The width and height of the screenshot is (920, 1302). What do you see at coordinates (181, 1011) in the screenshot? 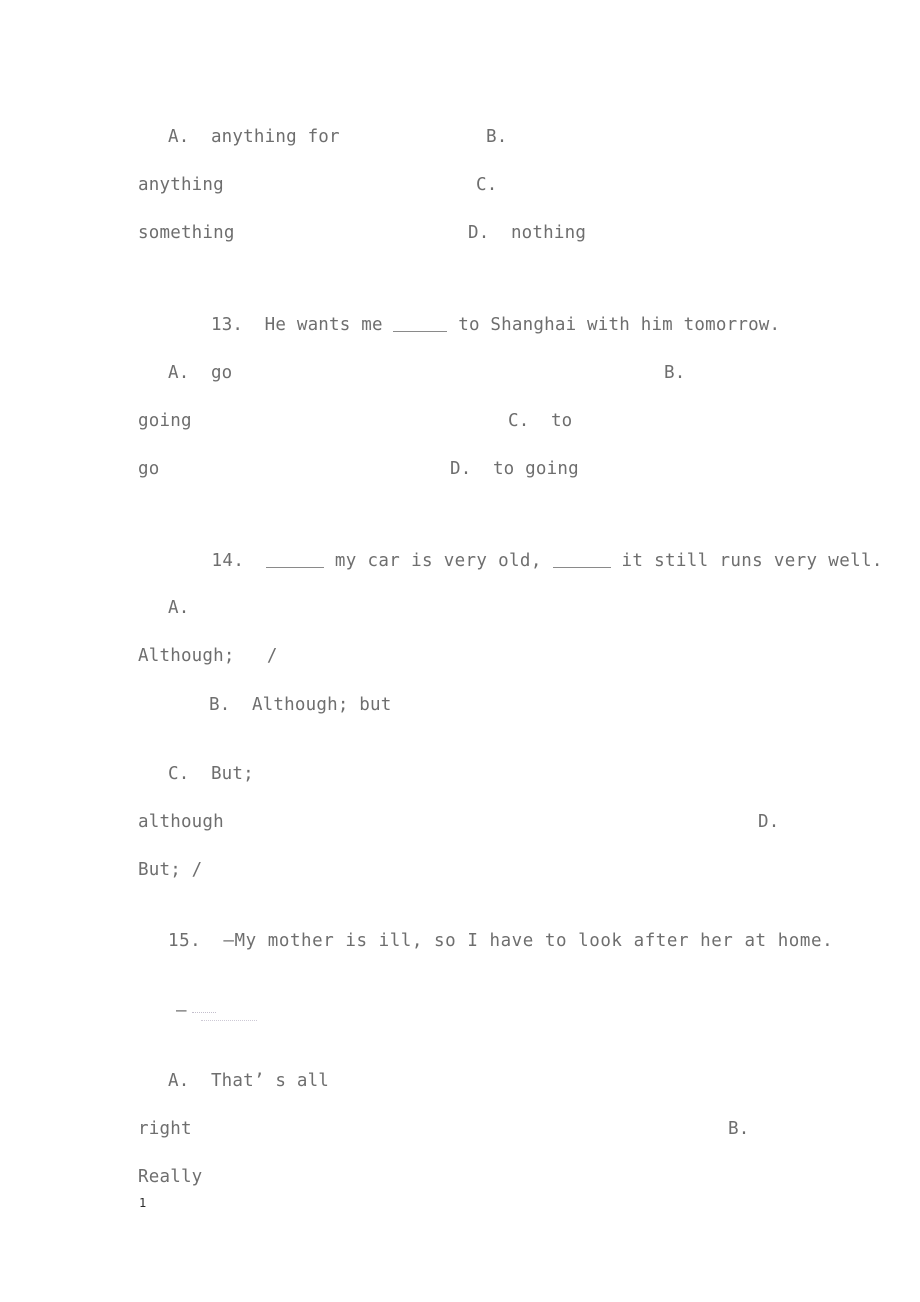
I see `q15-answer-dash: —` at bounding box center [181, 1011].